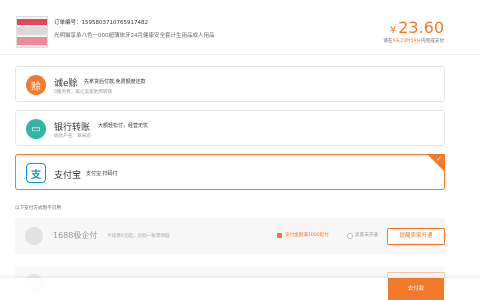  What do you see at coordinates (421, 27) in the screenshot?
I see `amount-value: 23.60` at bounding box center [421, 27].